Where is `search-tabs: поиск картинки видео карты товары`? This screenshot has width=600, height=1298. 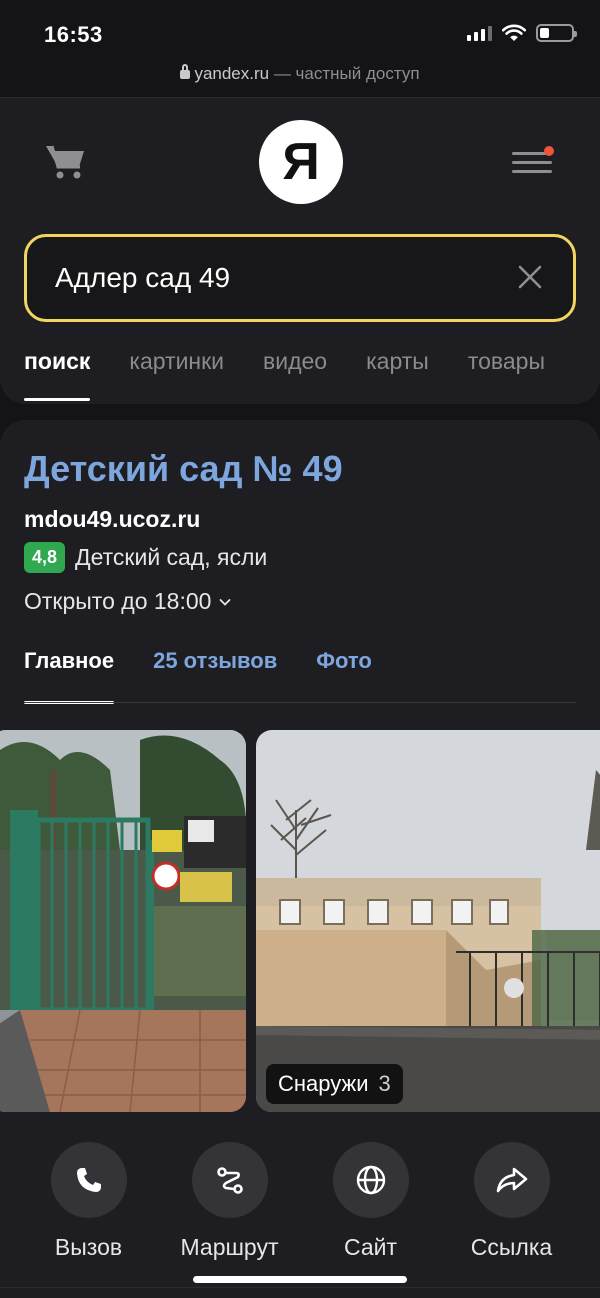 search-tabs: поиск картинки видео карты товары is located at coordinates (284, 374).